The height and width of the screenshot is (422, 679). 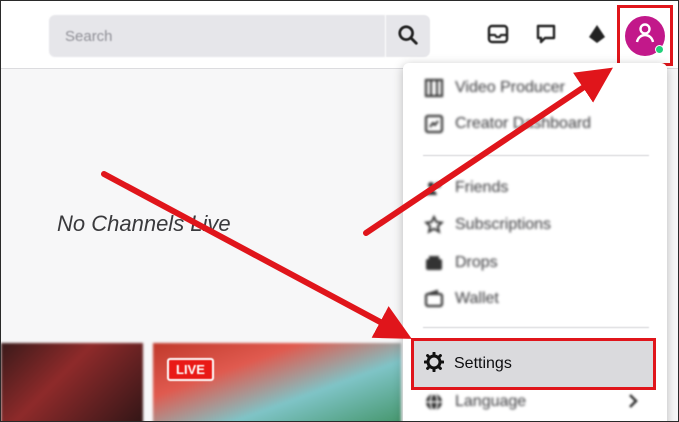 What do you see at coordinates (217, 36) in the screenshot?
I see `search-input` at bounding box center [217, 36].